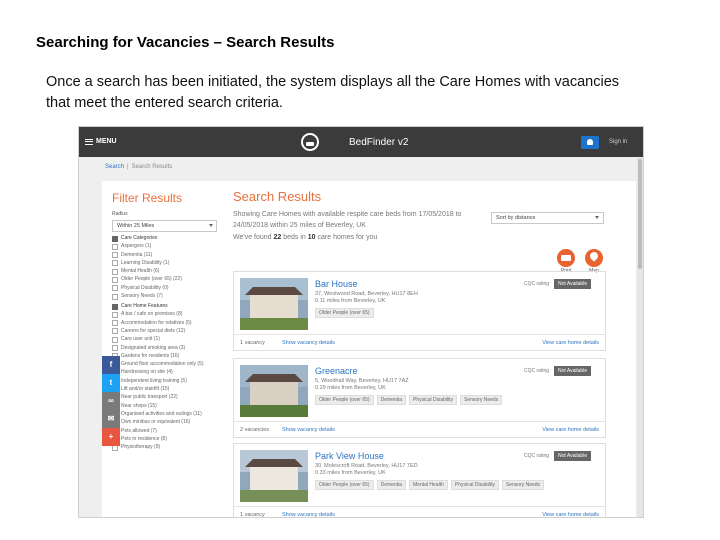 This screenshot has width=720, height=540. Describe the element at coordinates (174, 255) in the screenshot. I see `filter-checkbox: Dementia (11)` at that location.